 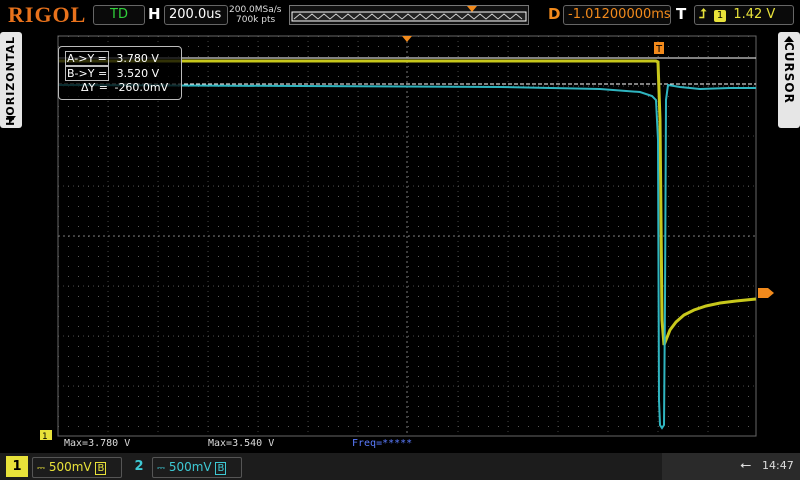 I want to click on cursor-a-tag: A->Y =, so click(x=87, y=58).